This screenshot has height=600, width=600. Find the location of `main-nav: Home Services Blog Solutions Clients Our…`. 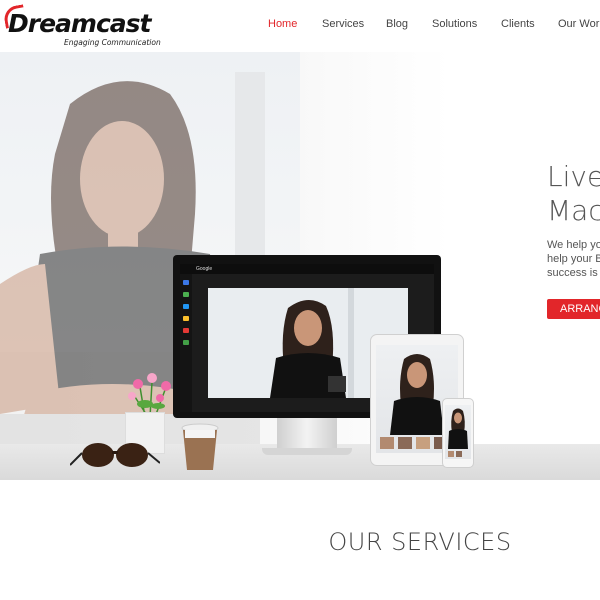

main-nav: Home Services Blog Solutions Clients Our… is located at coordinates (300, 26).